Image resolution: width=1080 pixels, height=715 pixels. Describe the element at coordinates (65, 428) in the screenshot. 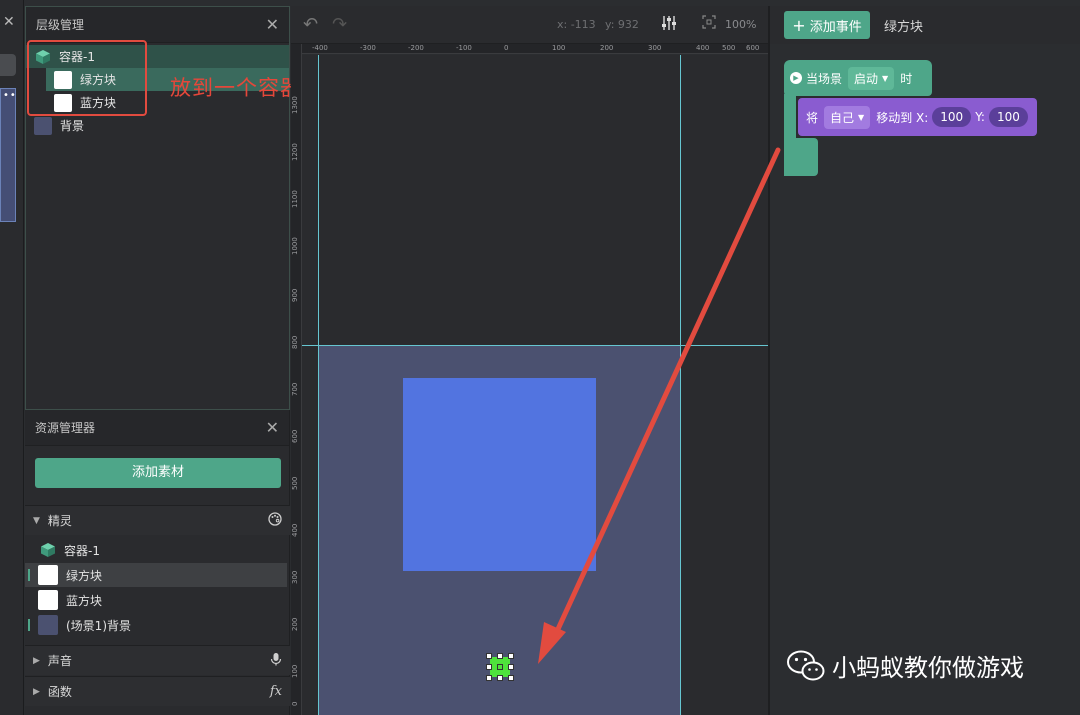

I see `asset-panel-title: 资源管理器` at that location.